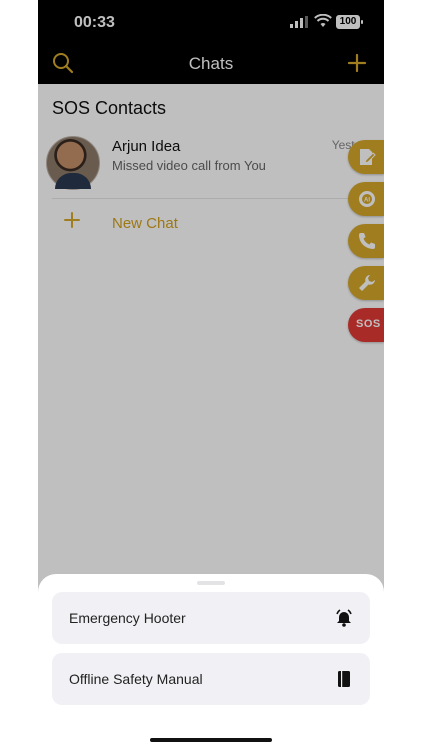 This screenshot has height=750, width=422. What do you see at coordinates (211, 679) in the screenshot?
I see `offline-safety-manual-option: Offline Safety Manual` at bounding box center [211, 679].